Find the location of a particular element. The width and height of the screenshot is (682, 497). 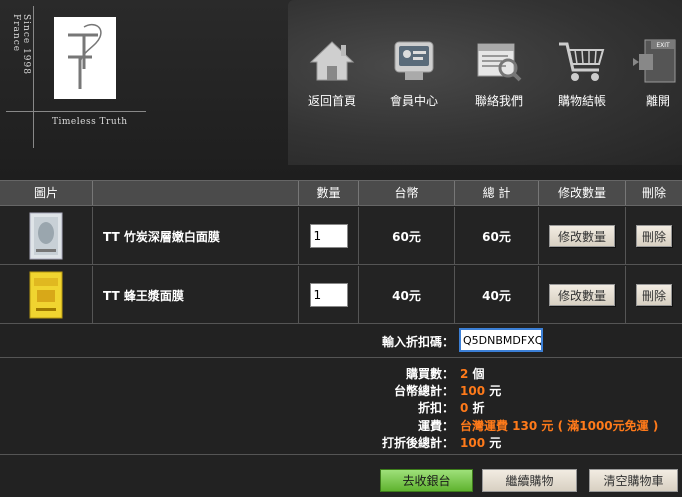

table-row: TT 竹炭深層嫩白面膜 60元 60元 修改數量 刪除 is located at coordinates (341, 236).